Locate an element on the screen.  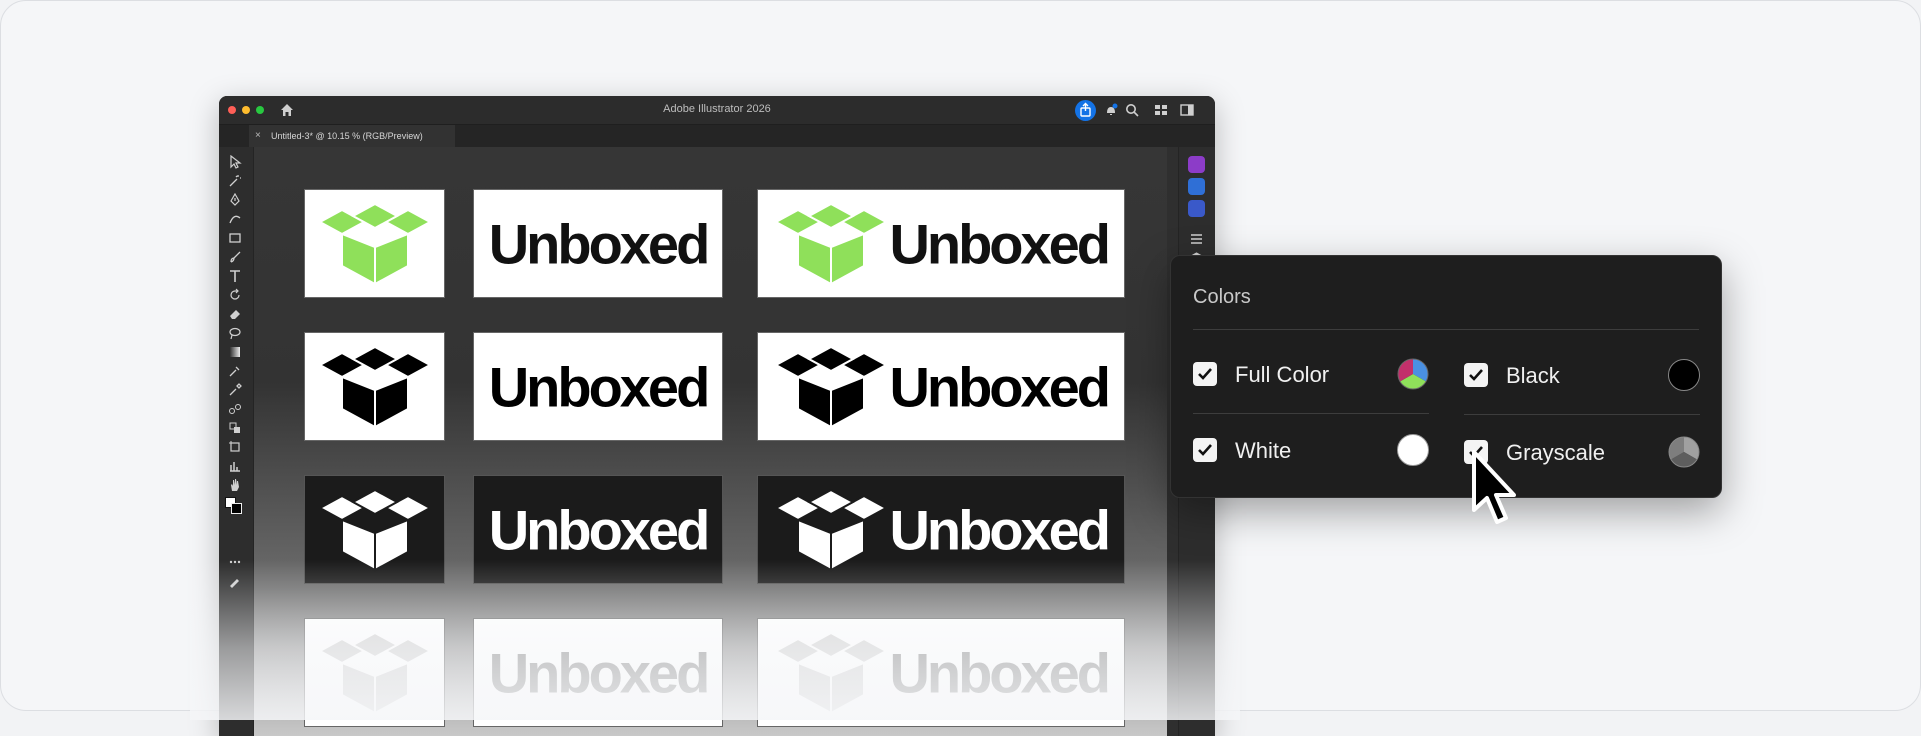
eraser-tool-icon is located at coordinates (235, 314).